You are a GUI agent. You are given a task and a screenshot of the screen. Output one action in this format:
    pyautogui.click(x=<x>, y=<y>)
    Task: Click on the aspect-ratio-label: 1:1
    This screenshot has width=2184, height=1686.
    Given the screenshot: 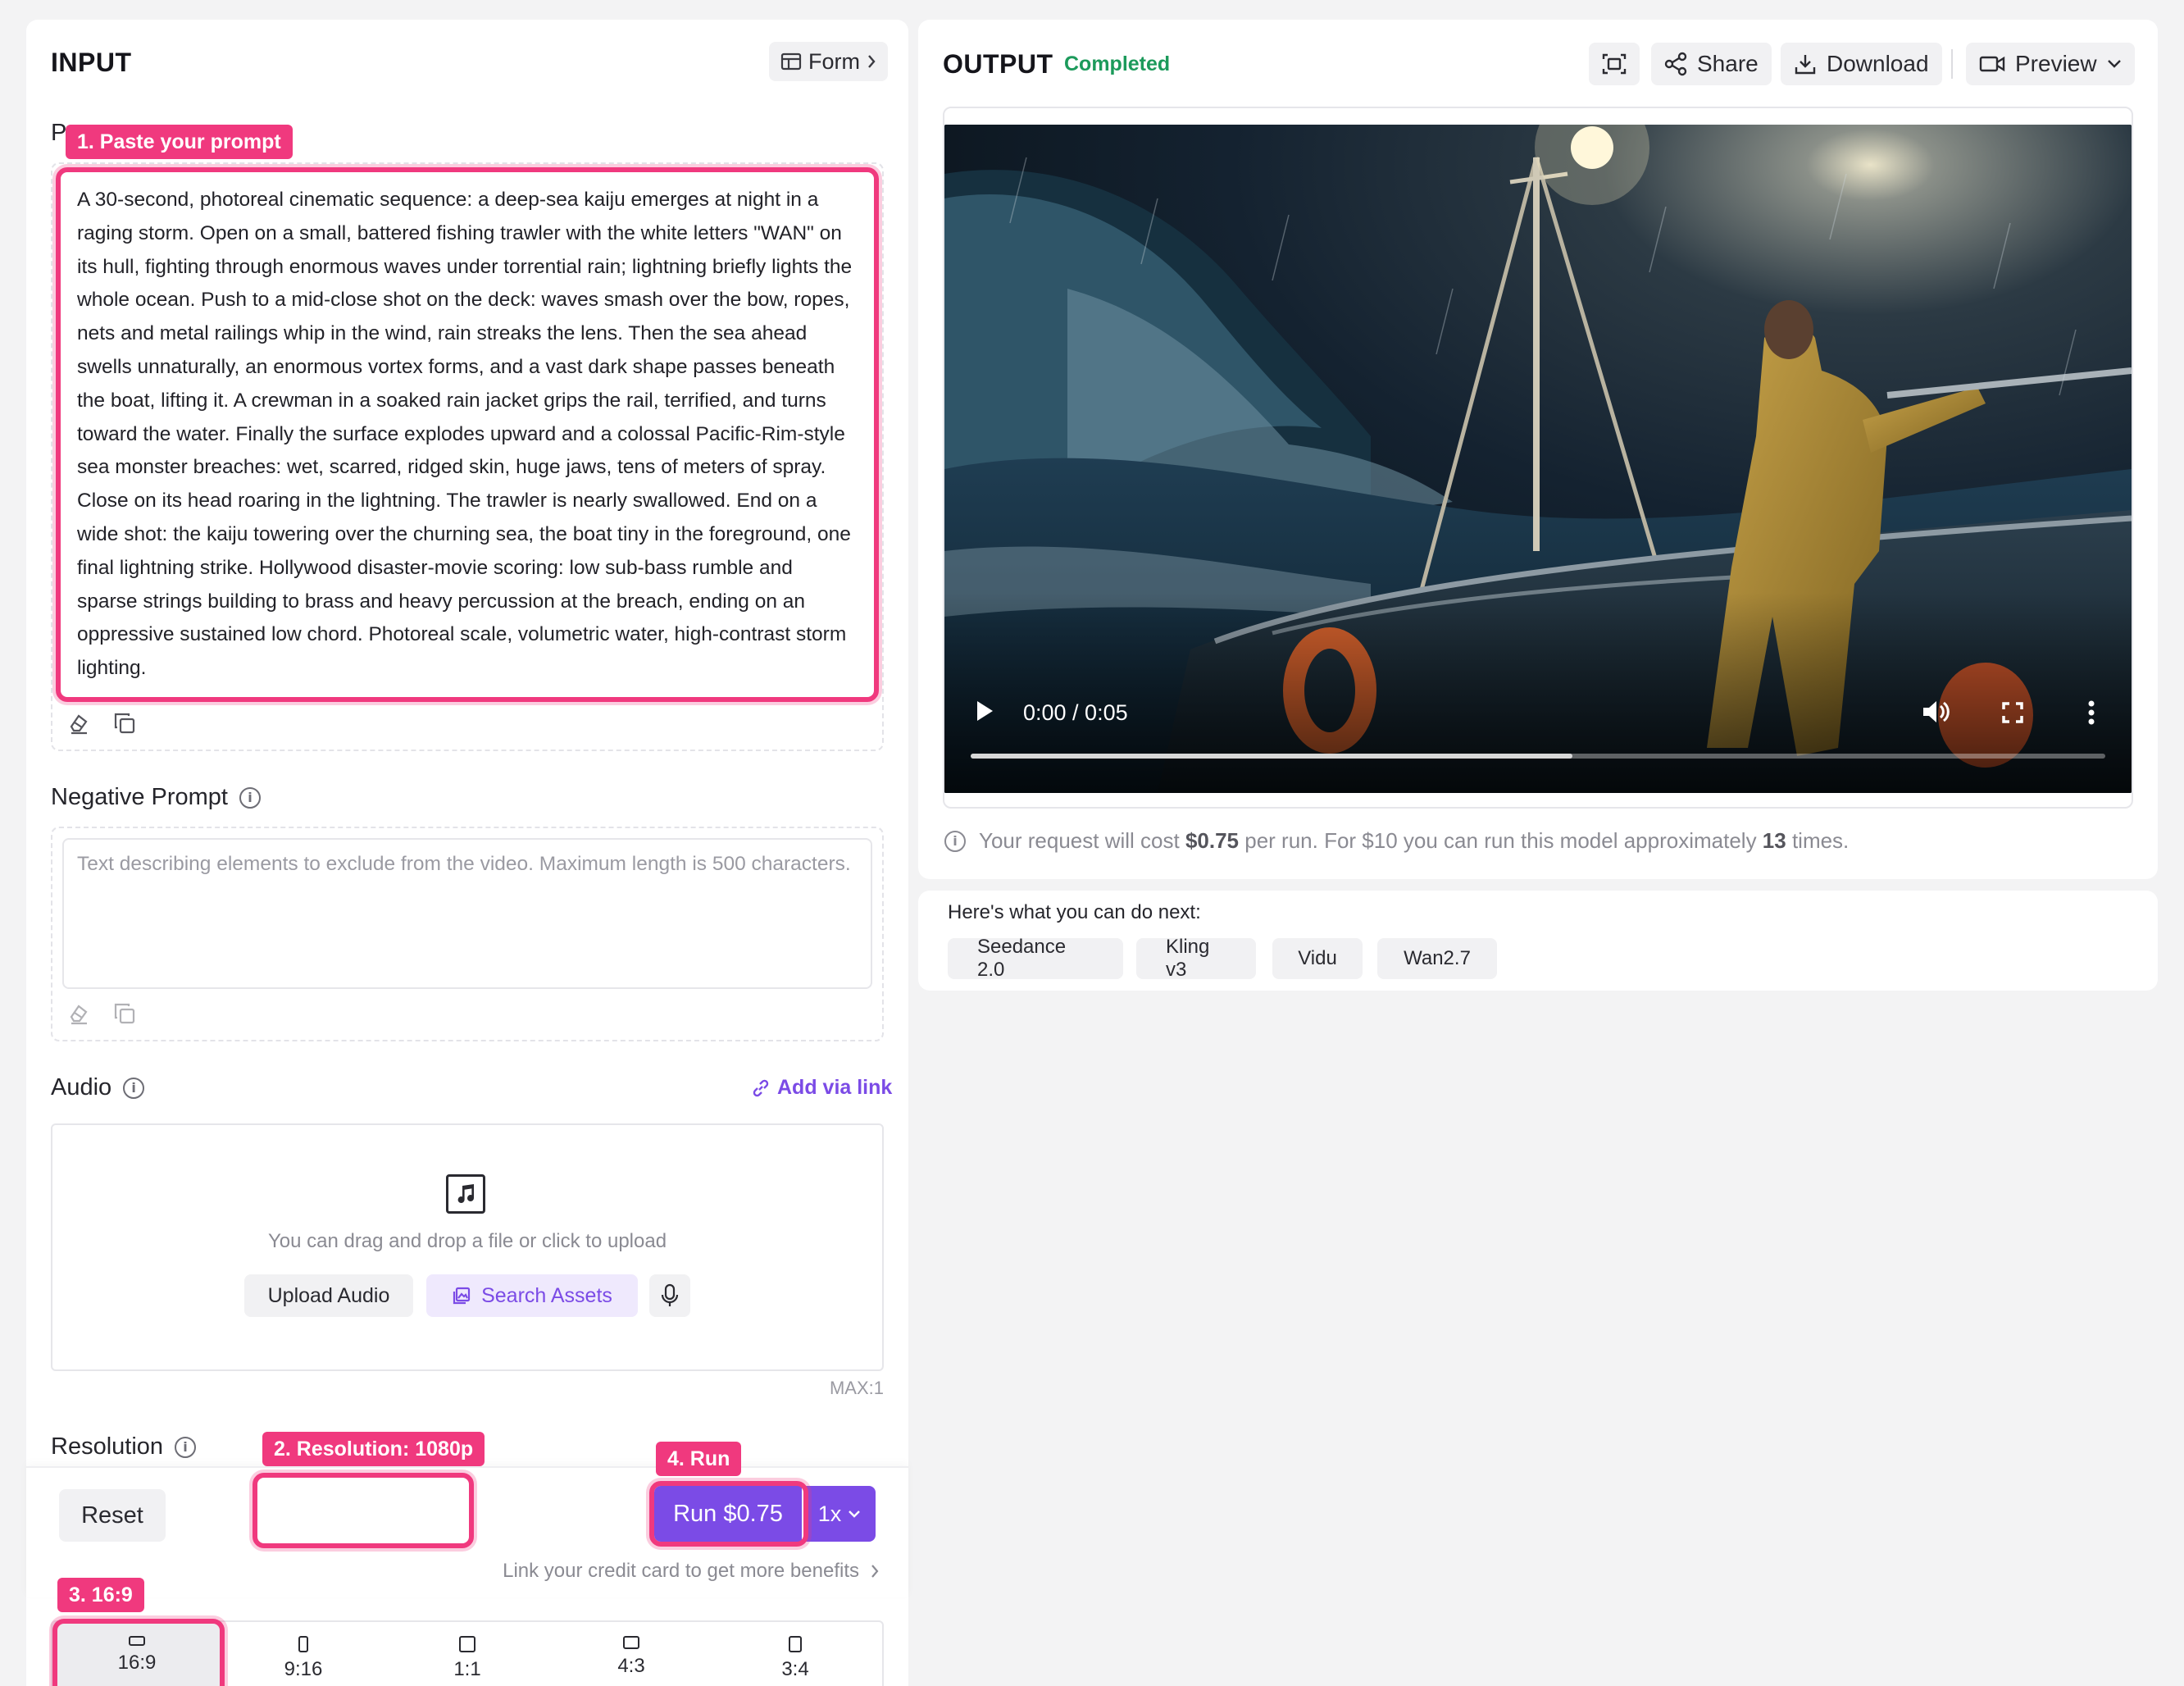 What is the action you would take?
    pyautogui.click(x=467, y=1669)
    